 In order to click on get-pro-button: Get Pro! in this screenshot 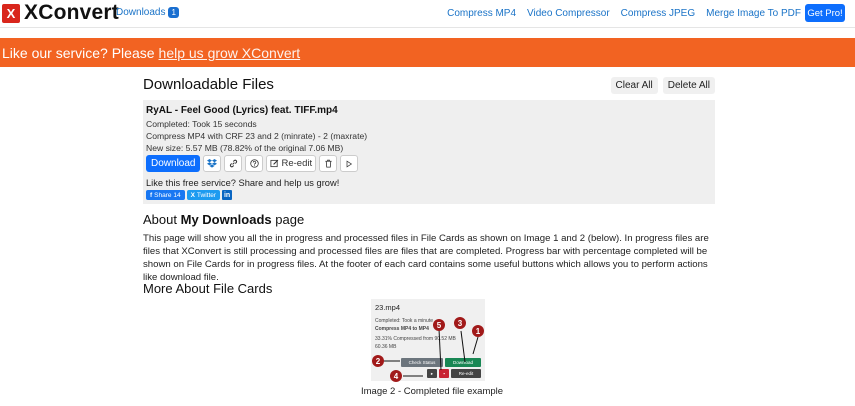, I will do `click(825, 13)`.